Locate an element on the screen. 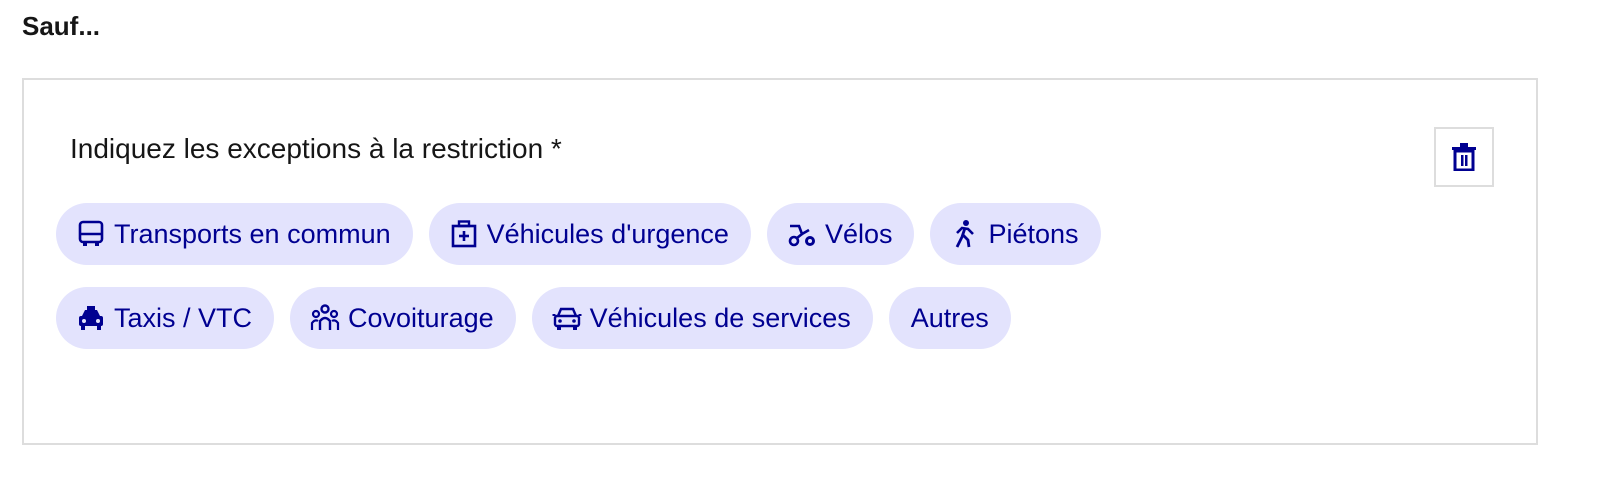  tag-vehicules-urgence: Véhicules d'urgence is located at coordinates (589, 234).